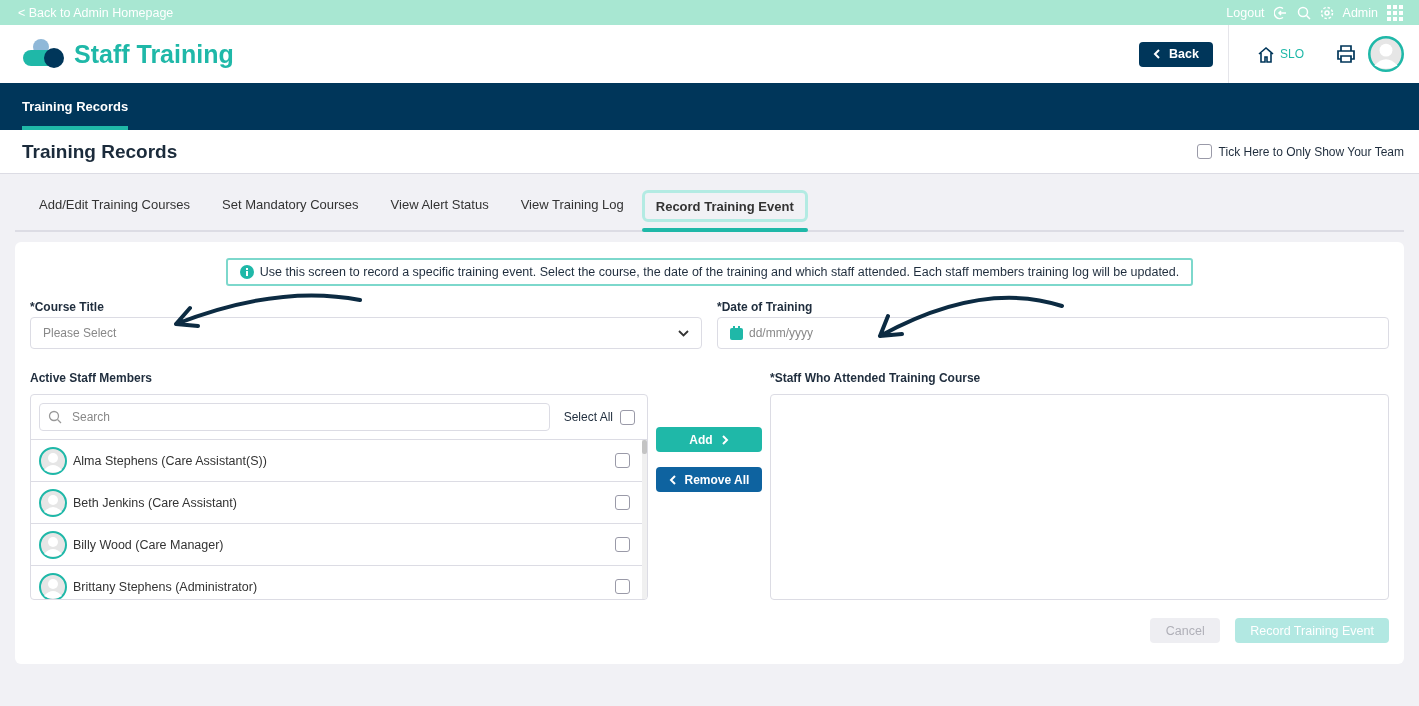 The height and width of the screenshot is (706, 1419). Describe the element at coordinates (1346, 54) in the screenshot. I see `printer-icon` at that location.